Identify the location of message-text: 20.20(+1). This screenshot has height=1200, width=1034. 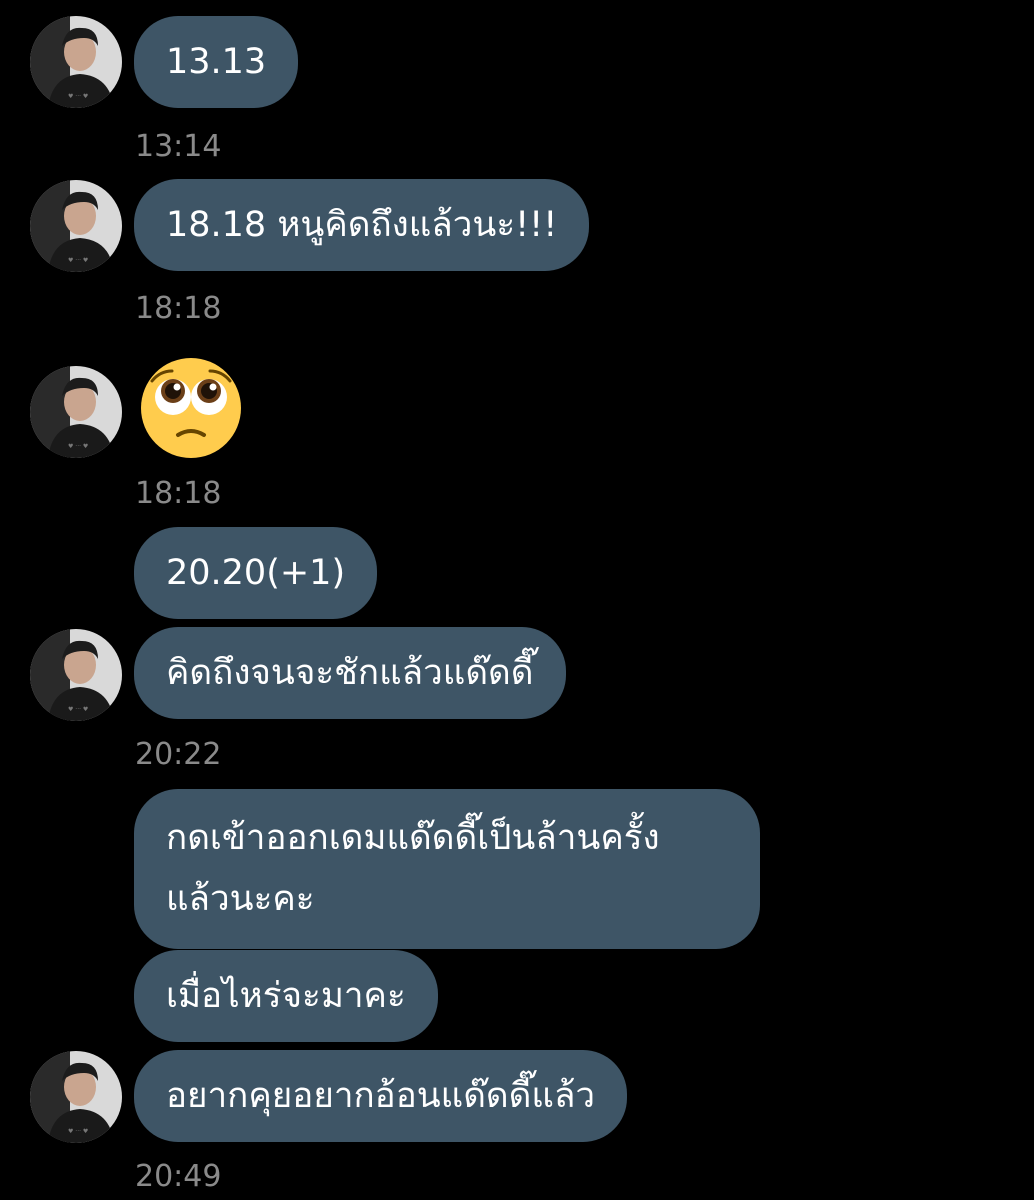
(256, 573).